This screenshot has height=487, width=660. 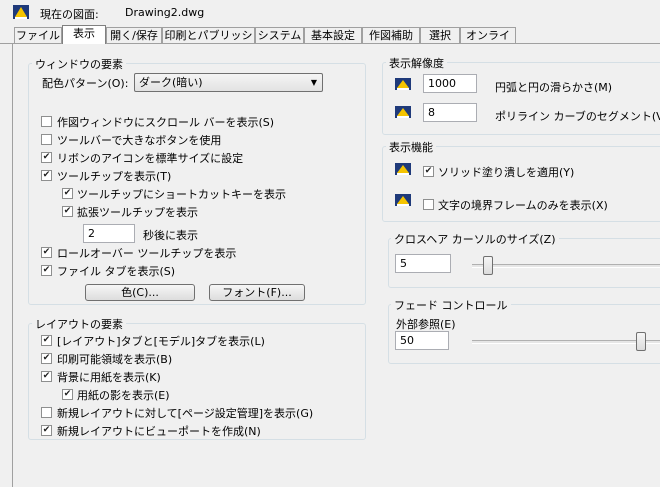 What do you see at coordinates (114, 176) in the screenshot?
I see `tooltips-label: ツールチップを表示(T)` at bounding box center [114, 176].